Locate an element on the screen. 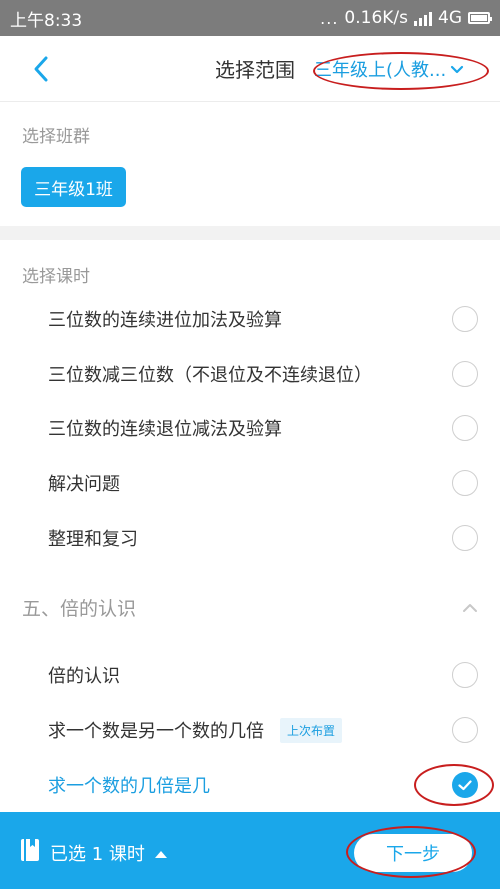  signal-icon is located at coordinates (423, 18).